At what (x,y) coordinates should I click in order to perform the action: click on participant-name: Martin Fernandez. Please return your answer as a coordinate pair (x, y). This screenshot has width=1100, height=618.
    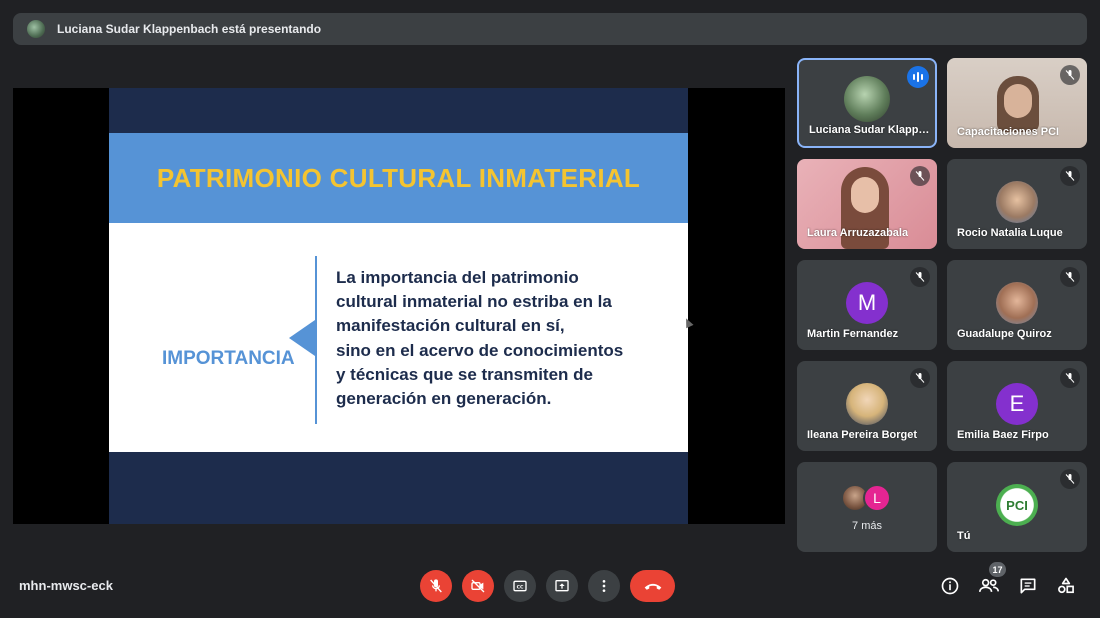
    Looking at the image, I should click on (853, 334).